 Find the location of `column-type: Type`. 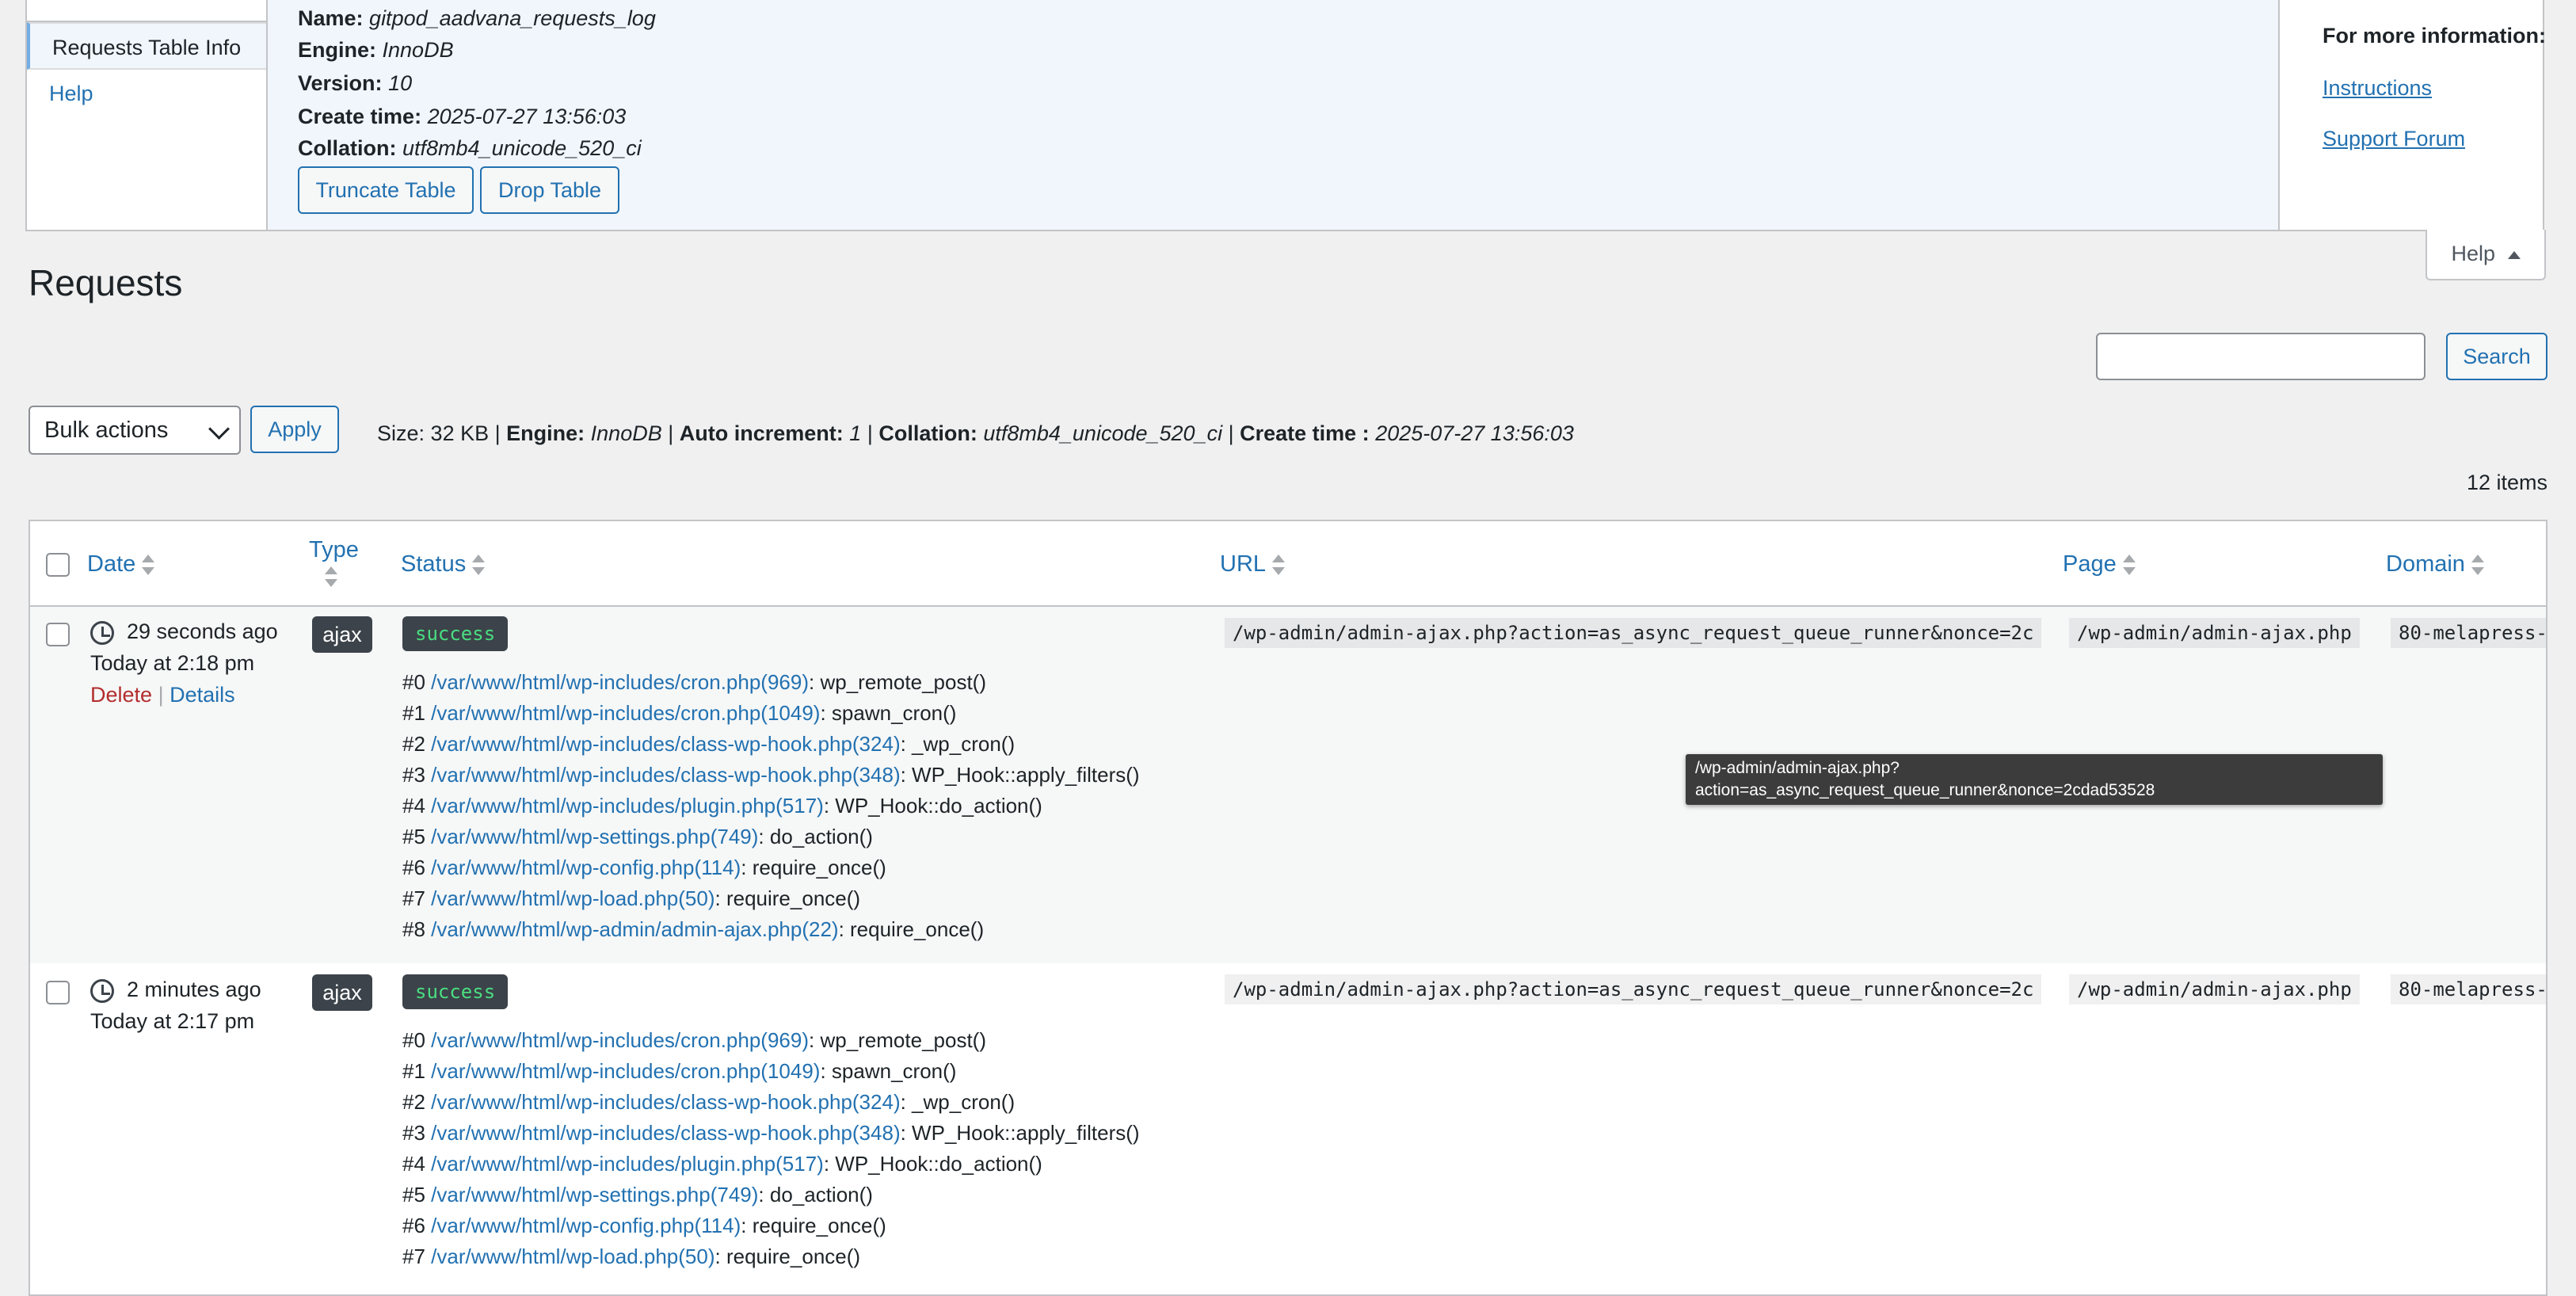

column-type: Type is located at coordinates (334, 563).